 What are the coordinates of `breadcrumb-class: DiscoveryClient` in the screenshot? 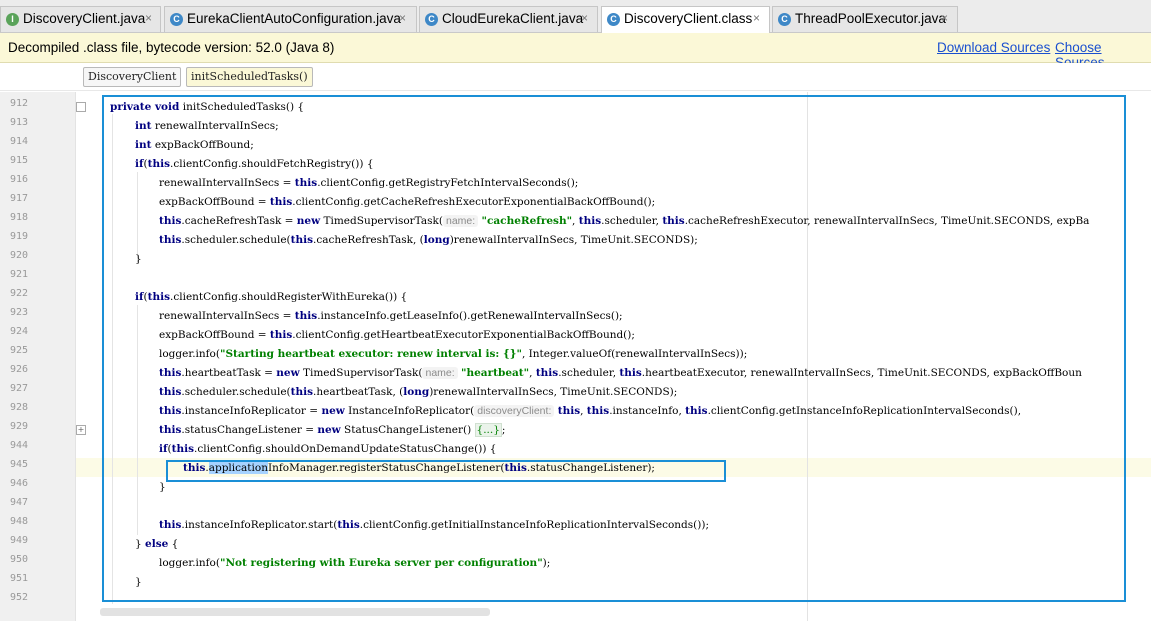 It's located at (132, 77).